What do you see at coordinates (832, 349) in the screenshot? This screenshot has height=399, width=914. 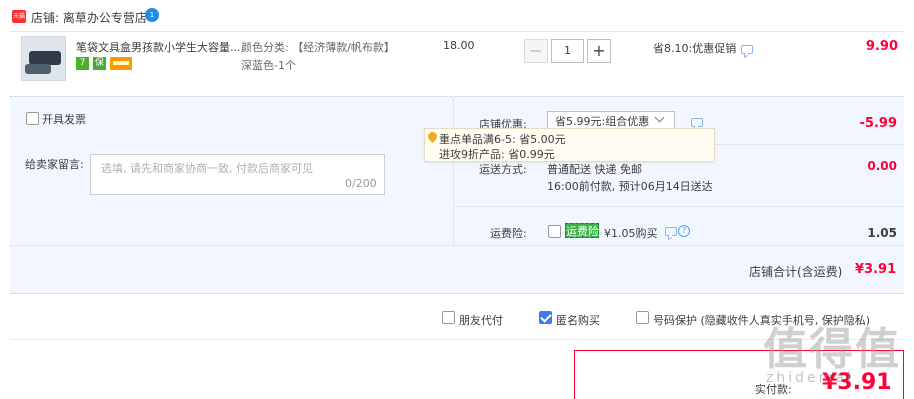 I see `watermark-logo: 值得值` at bounding box center [832, 349].